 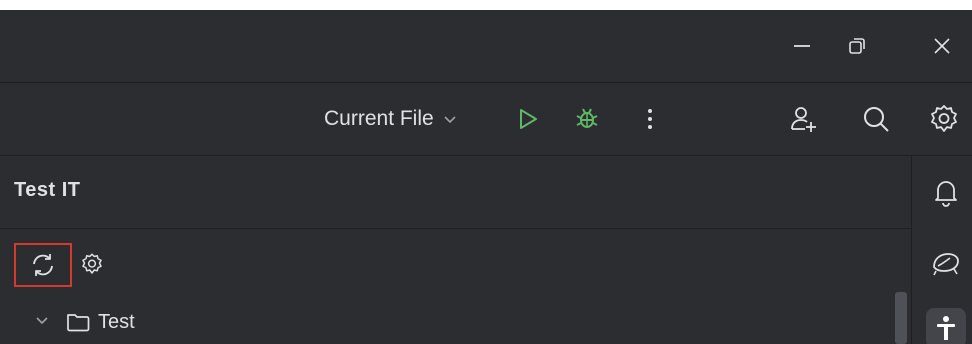 I want to click on plugin-icon, so click(x=946, y=264).